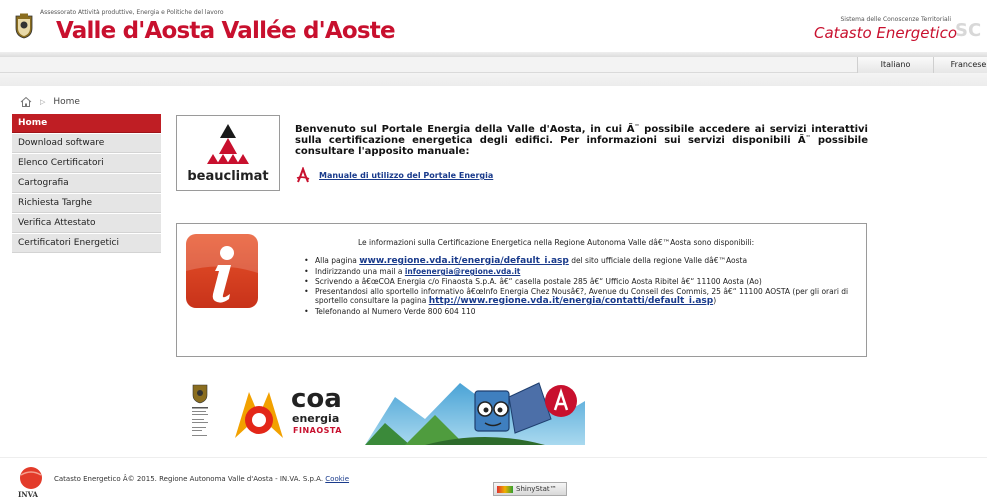 This screenshot has width=987, height=500. What do you see at coordinates (317, 430) in the screenshot?
I see `coa-logo-finaosta: FINAOSTA` at bounding box center [317, 430].